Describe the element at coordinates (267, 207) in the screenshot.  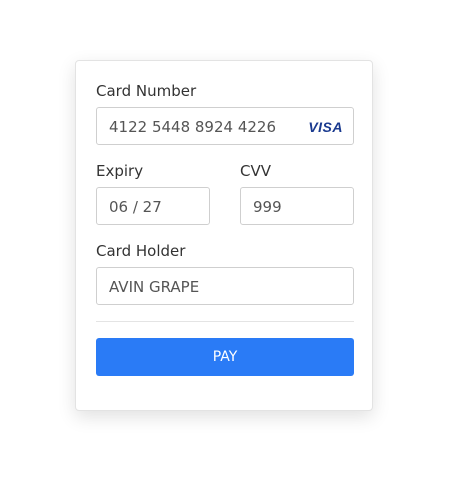
I see `cvv-value: 999` at that location.